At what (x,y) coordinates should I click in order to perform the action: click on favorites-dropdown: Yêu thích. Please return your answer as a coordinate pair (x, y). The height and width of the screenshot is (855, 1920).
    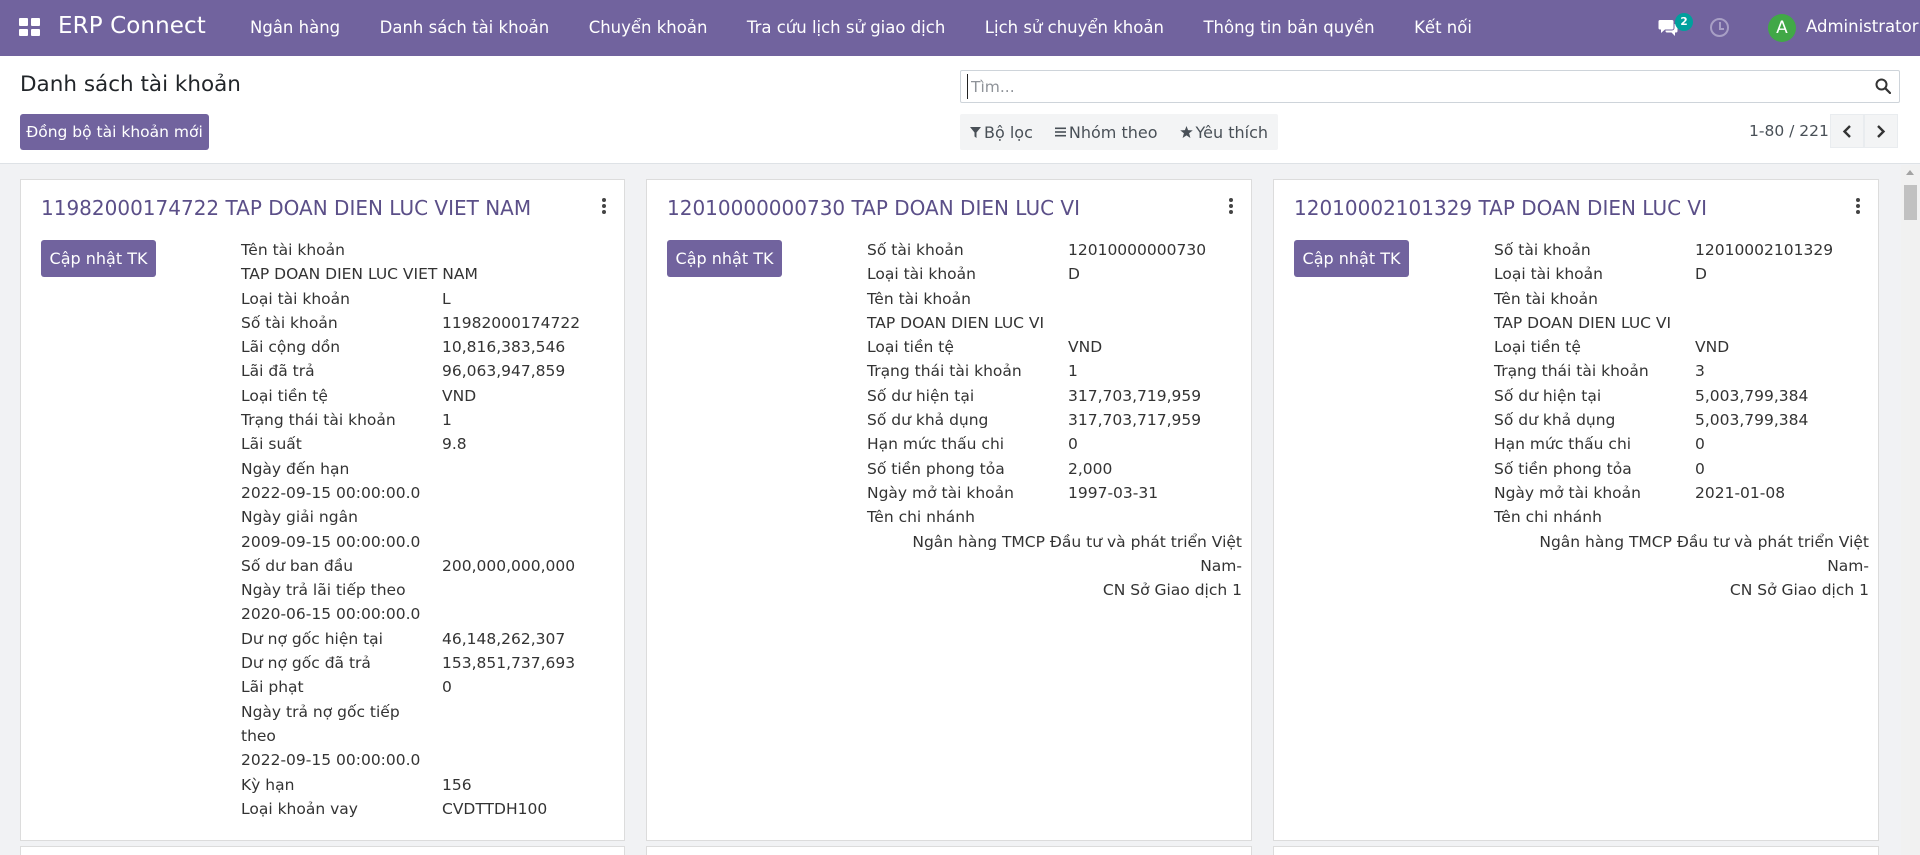
    Looking at the image, I should click on (1223, 132).